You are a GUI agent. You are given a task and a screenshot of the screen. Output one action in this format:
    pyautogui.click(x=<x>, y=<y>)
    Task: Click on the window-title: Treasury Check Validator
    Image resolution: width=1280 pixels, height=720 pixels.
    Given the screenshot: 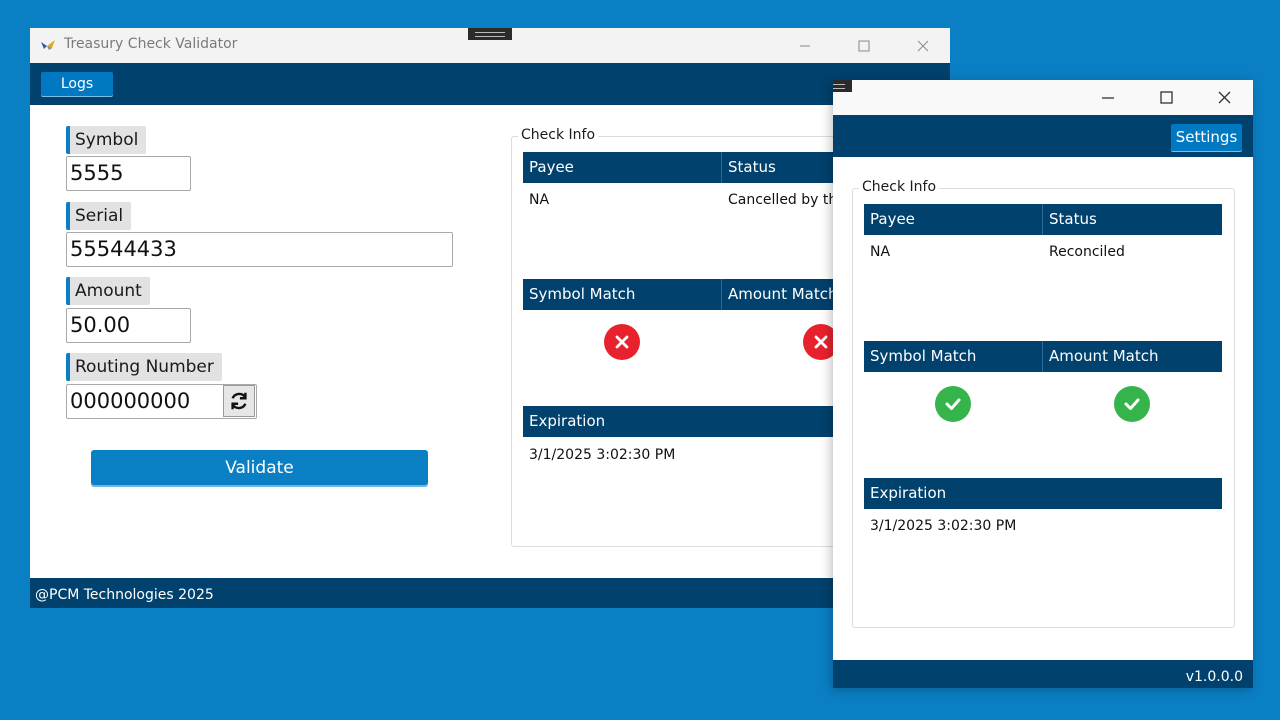 What is the action you would take?
    pyautogui.click(x=151, y=44)
    